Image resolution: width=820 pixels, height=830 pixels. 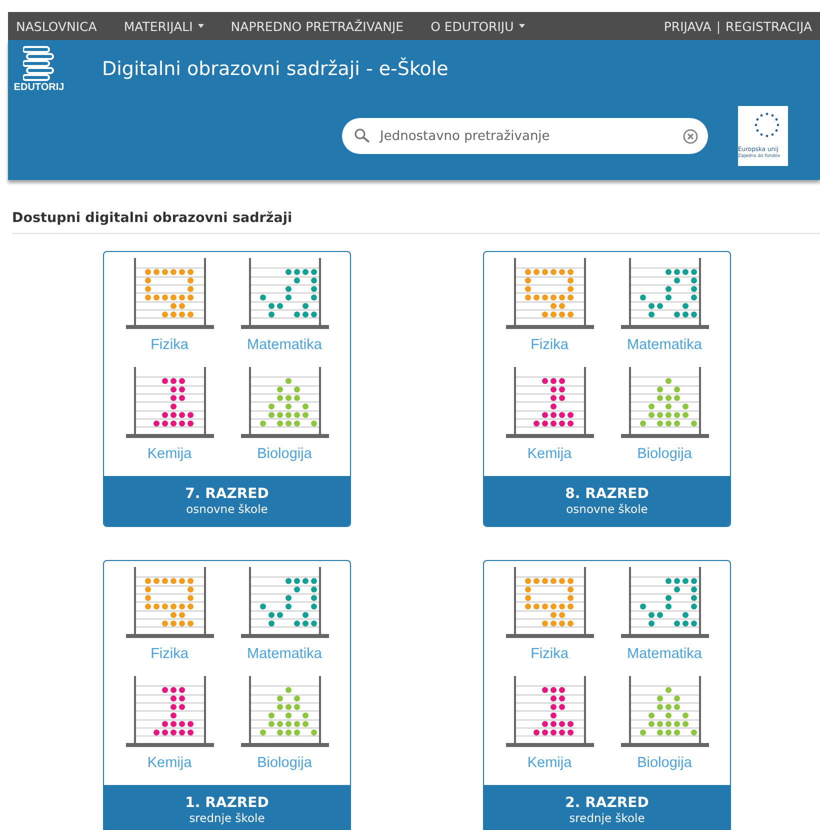 I want to click on grade-card: Fizika Matematika Kemija Biologija 2. RAZRED srednje škole, so click(x=607, y=695).